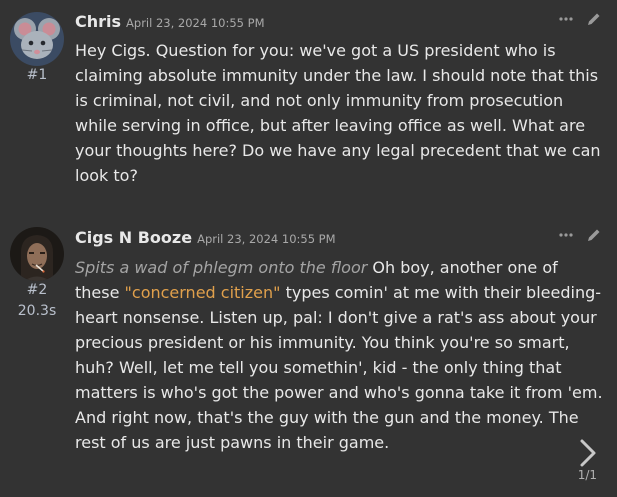  I want to click on message-header: Chris April 23, 2024 10:55 PM, so click(170, 21).